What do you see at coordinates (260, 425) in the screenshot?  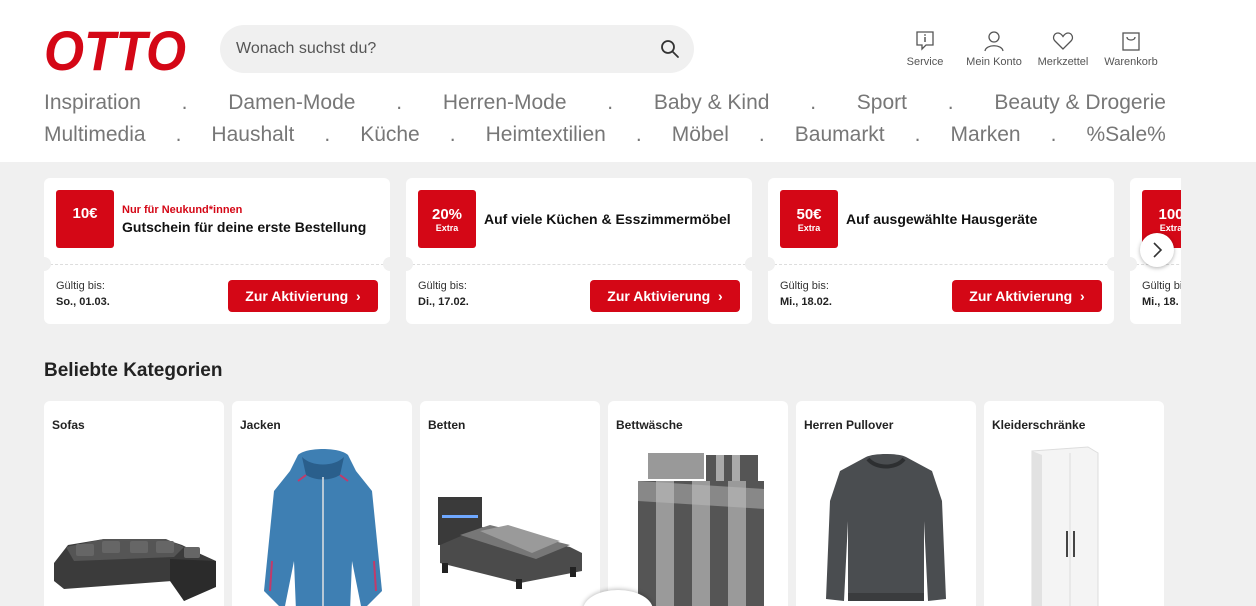 I see `category-label: Jacken` at bounding box center [260, 425].